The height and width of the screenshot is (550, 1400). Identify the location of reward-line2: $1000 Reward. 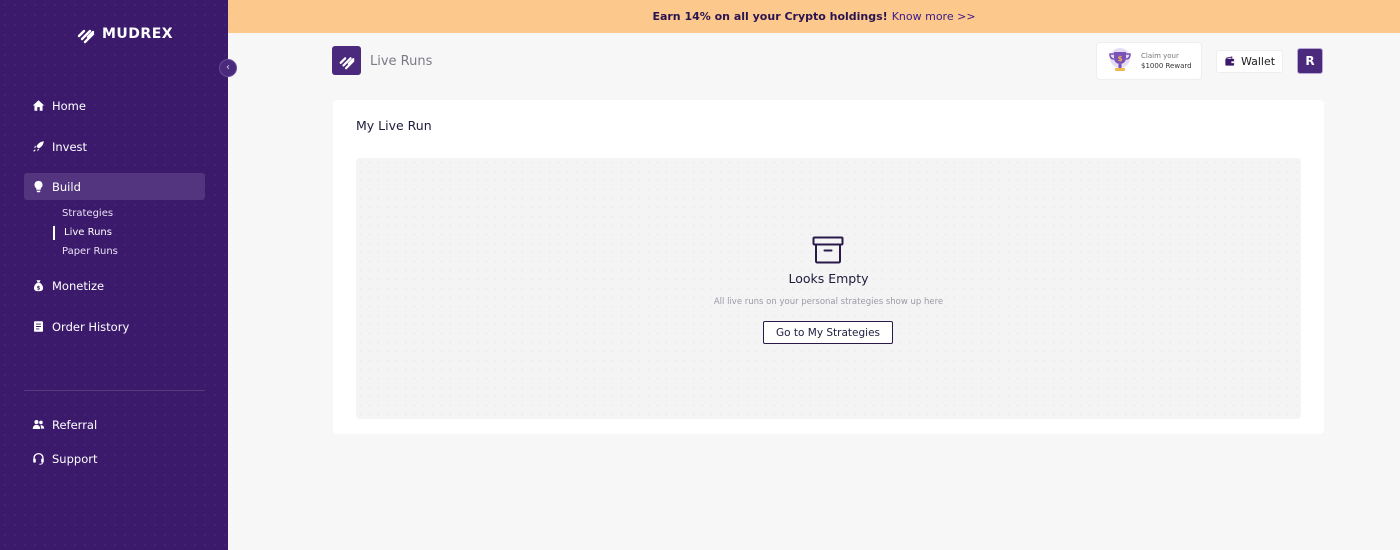
(1166, 66).